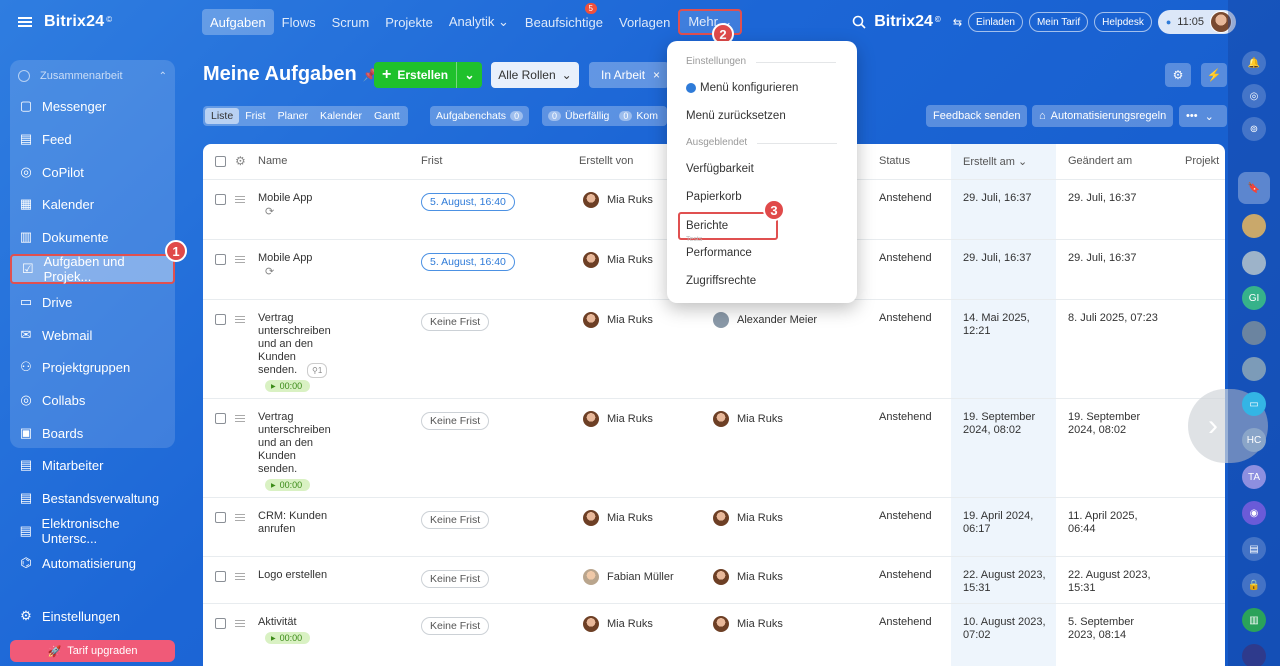 The width and height of the screenshot is (1280, 666). What do you see at coordinates (957, 22) in the screenshot?
I see `filter-sliders-icon: ⇆` at bounding box center [957, 22].